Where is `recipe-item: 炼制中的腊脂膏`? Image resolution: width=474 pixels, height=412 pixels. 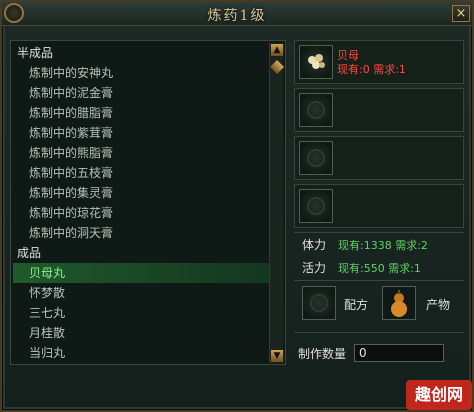
recipe-item: 炼制中的腊脂膏 is located at coordinates (142, 113).